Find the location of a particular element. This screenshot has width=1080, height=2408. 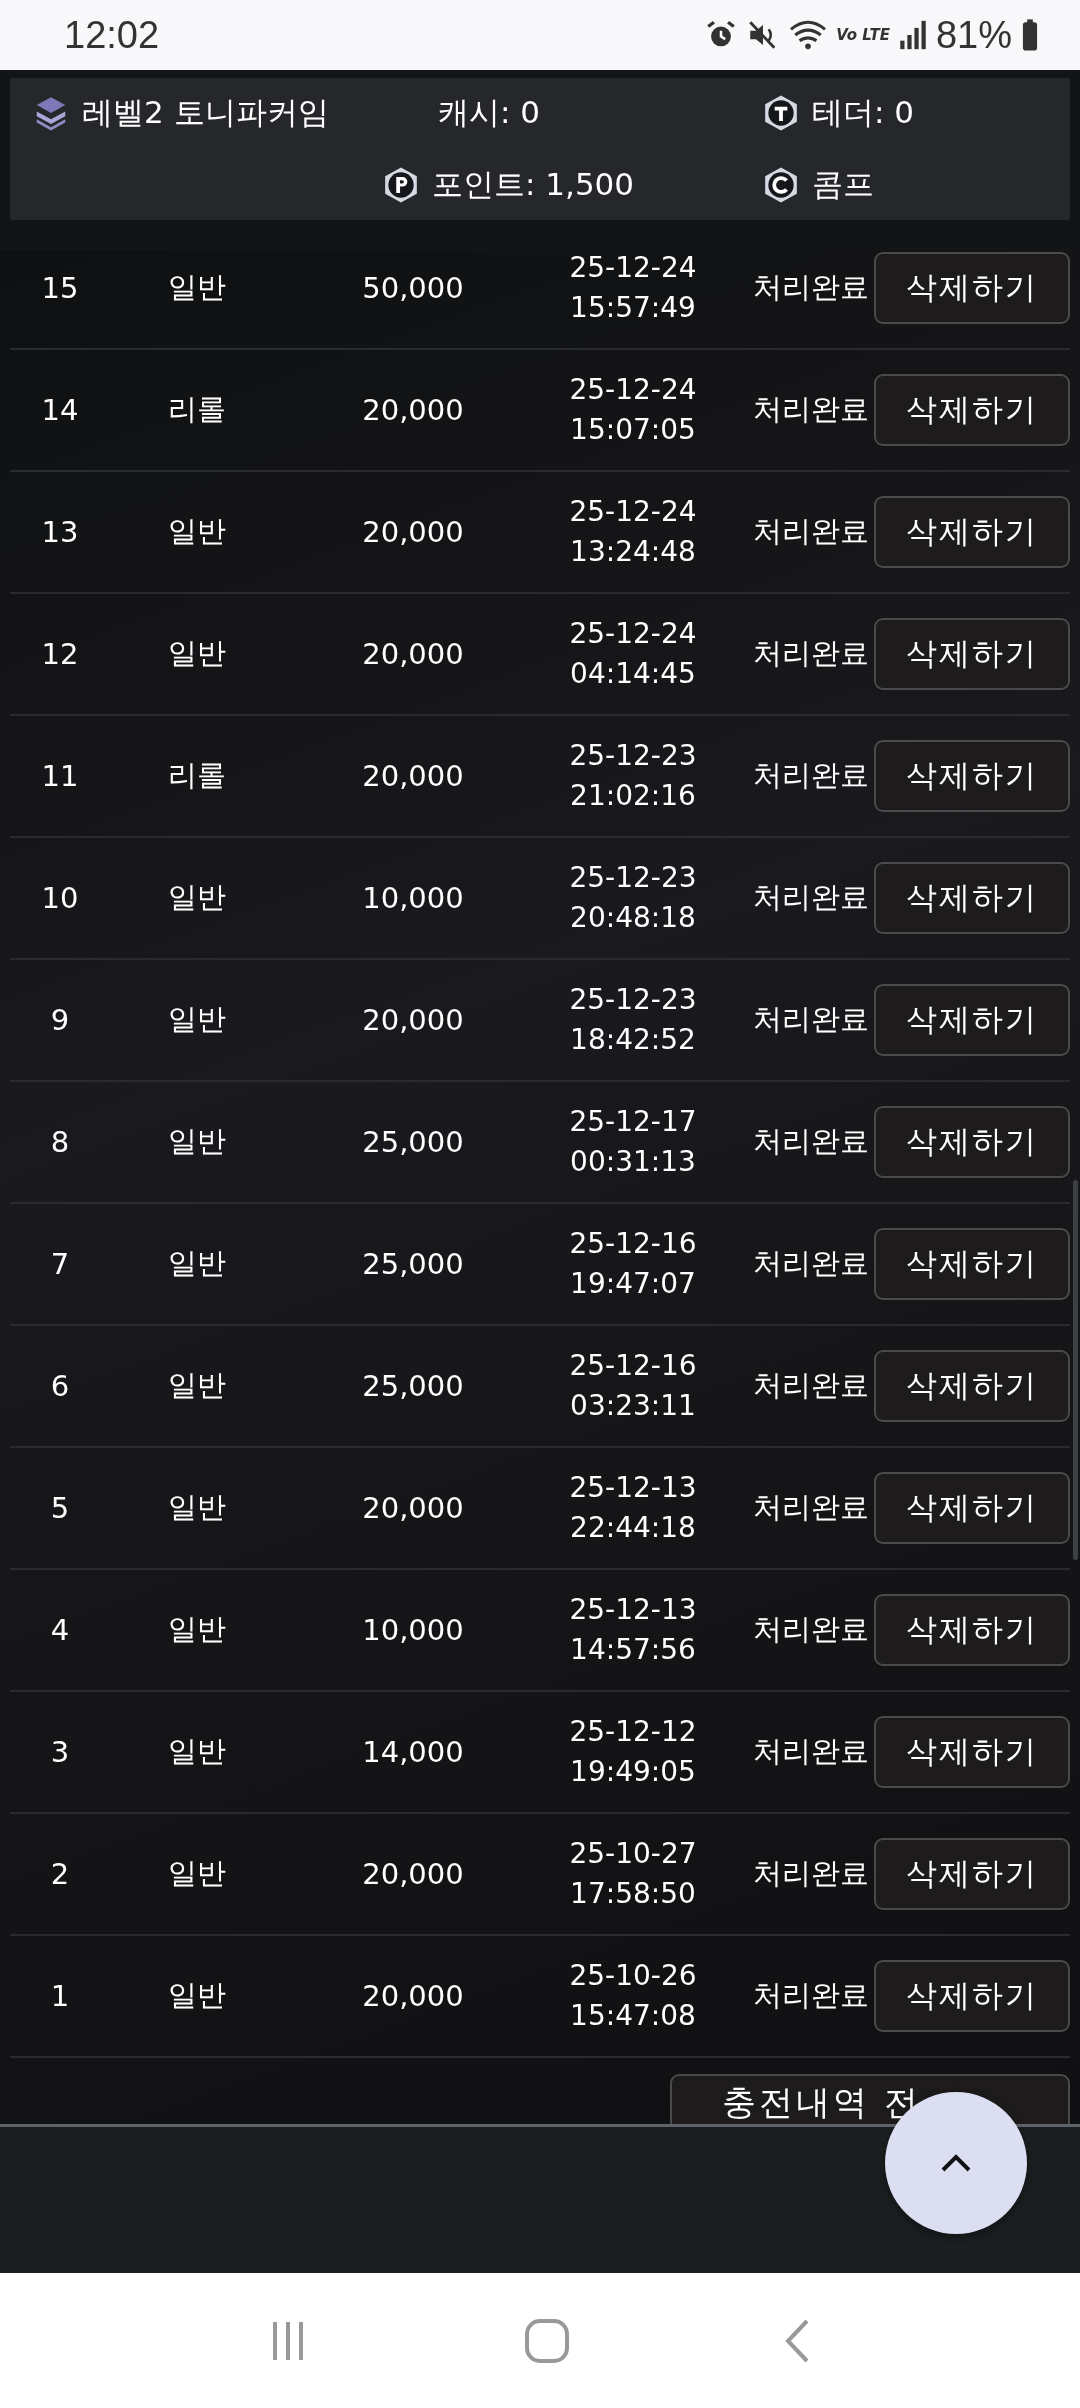

row-number: 15 is located at coordinates (60, 288).